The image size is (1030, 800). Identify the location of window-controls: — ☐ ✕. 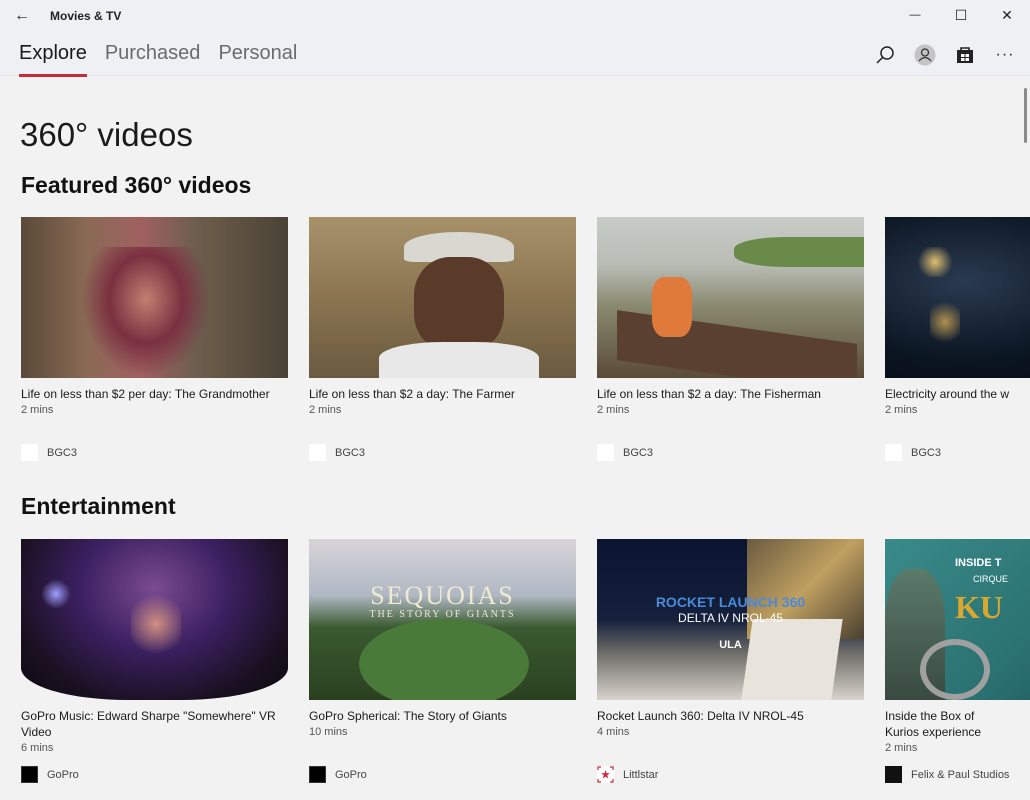
(961, 16).